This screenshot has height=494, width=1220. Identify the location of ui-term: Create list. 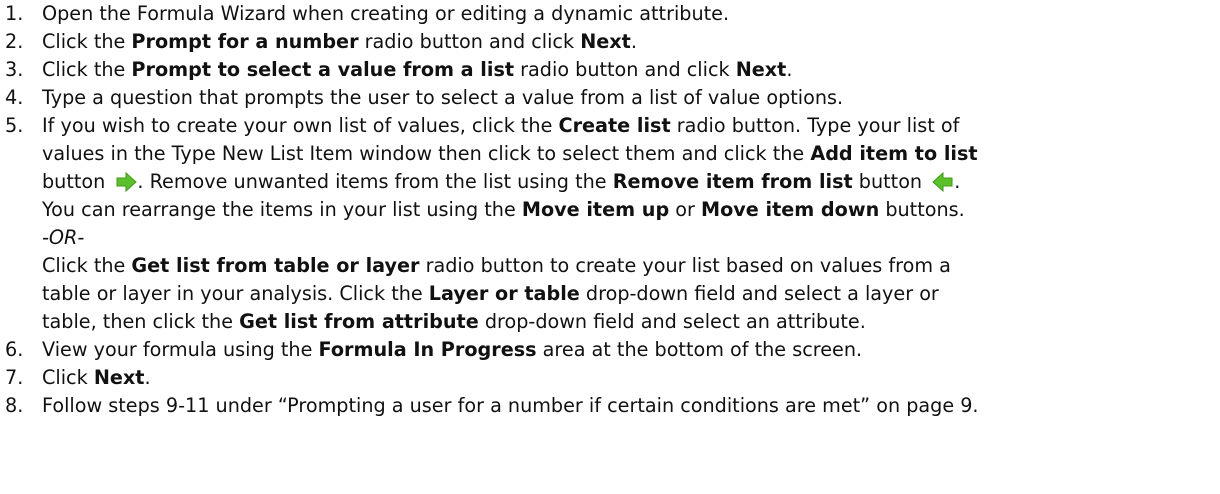
(614, 125).